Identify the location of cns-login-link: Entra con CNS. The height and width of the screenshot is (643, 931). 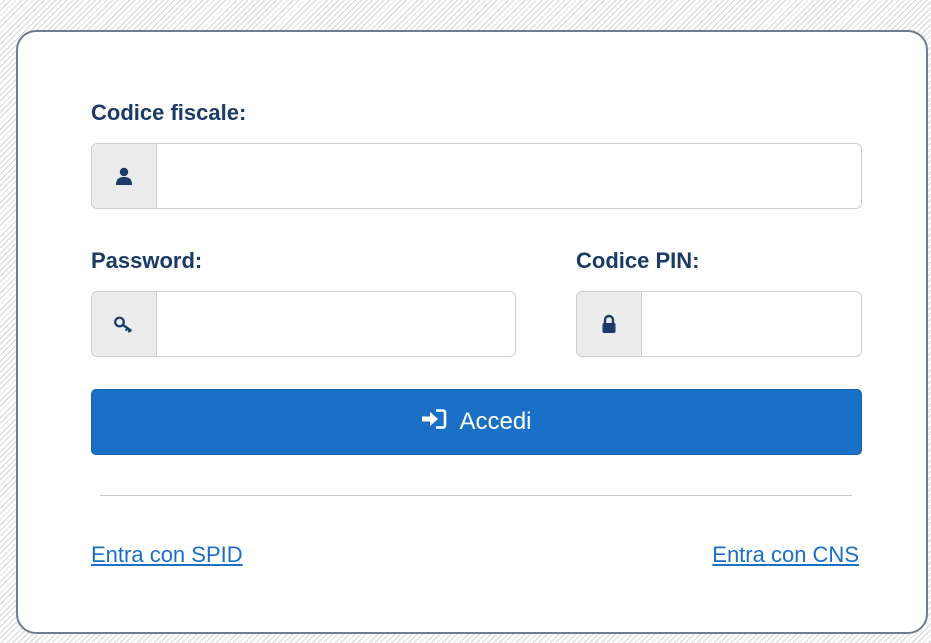
(785, 555).